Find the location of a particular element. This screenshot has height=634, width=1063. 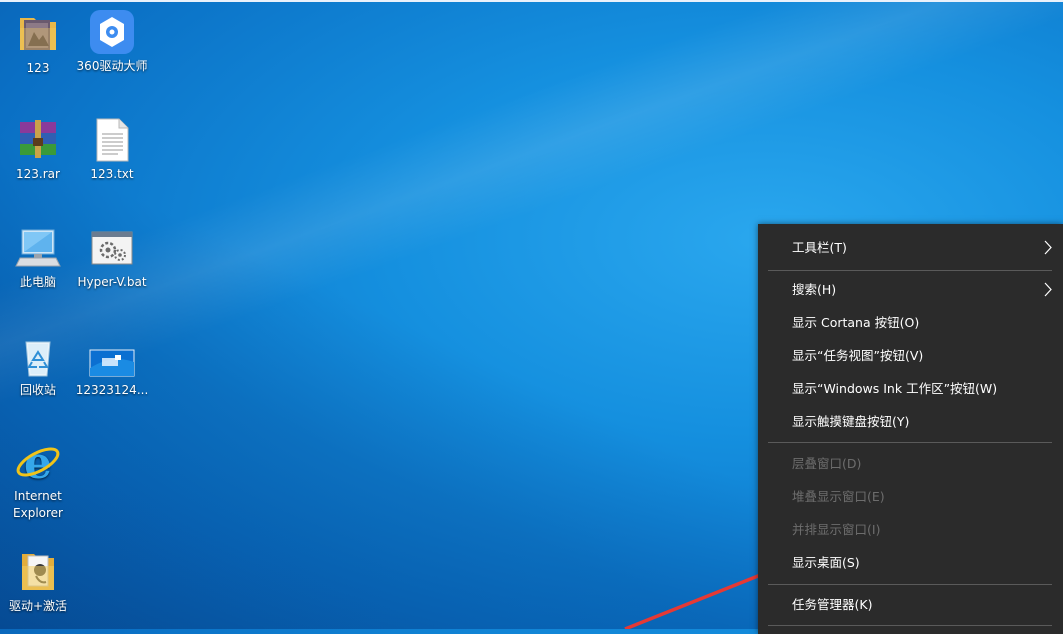

360-driver-icon is located at coordinates (112, 32).